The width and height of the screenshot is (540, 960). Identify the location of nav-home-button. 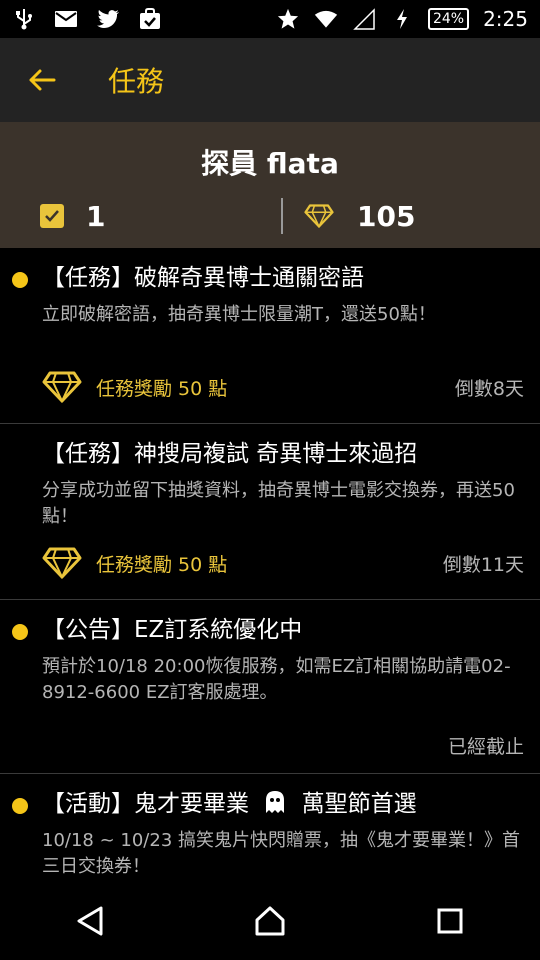
(270, 921).